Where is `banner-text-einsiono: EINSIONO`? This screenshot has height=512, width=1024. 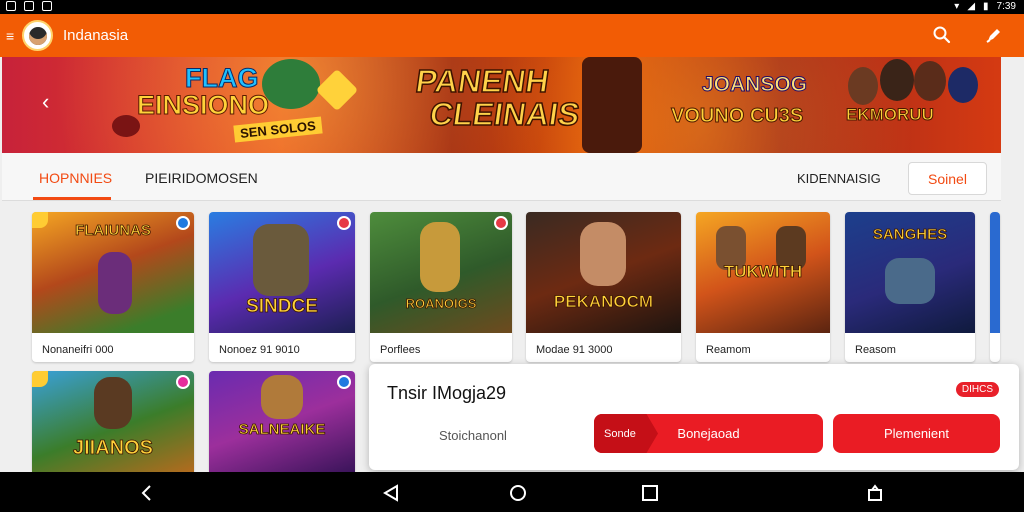
banner-text-einsiono: EINSIONO is located at coordinates (203, 105).